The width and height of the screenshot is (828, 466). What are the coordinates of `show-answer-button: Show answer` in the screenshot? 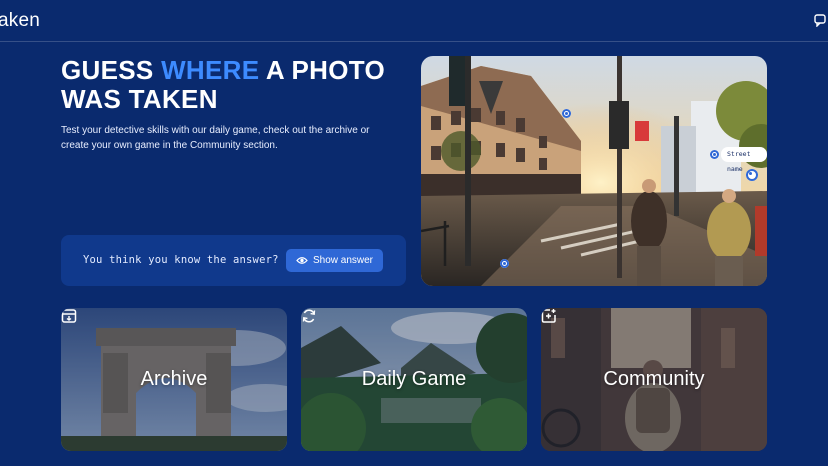 It's located at (334, 260).